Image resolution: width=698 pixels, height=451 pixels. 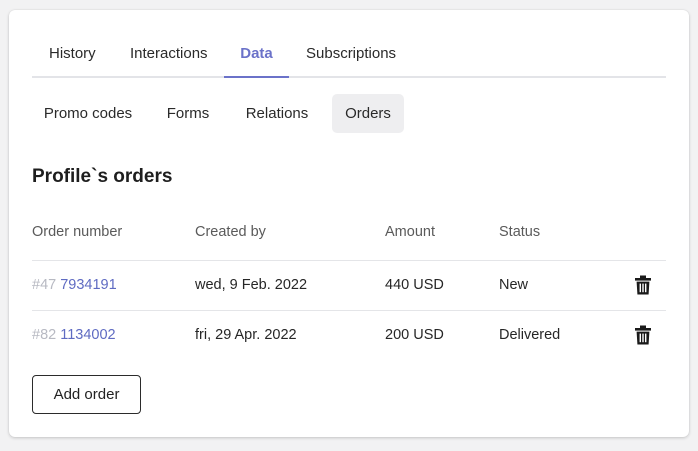 What do you see at coordinates (514, 285) in the screenshot?
I see `order-status: New` at bounding box center [514, 285].